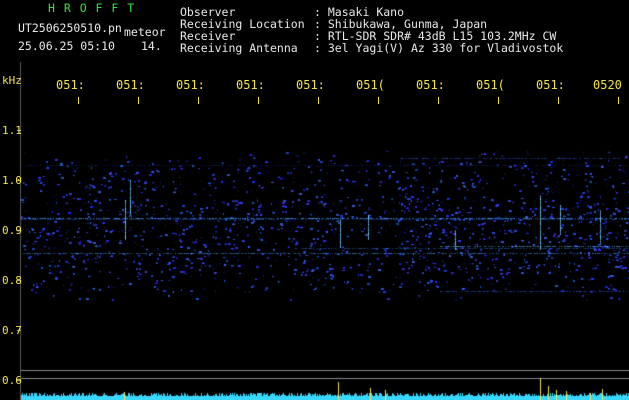  Describe the element at coordinates (66, 46) in the screenshot. I see `datetime-label: 25.06.25 05:10` at that location.